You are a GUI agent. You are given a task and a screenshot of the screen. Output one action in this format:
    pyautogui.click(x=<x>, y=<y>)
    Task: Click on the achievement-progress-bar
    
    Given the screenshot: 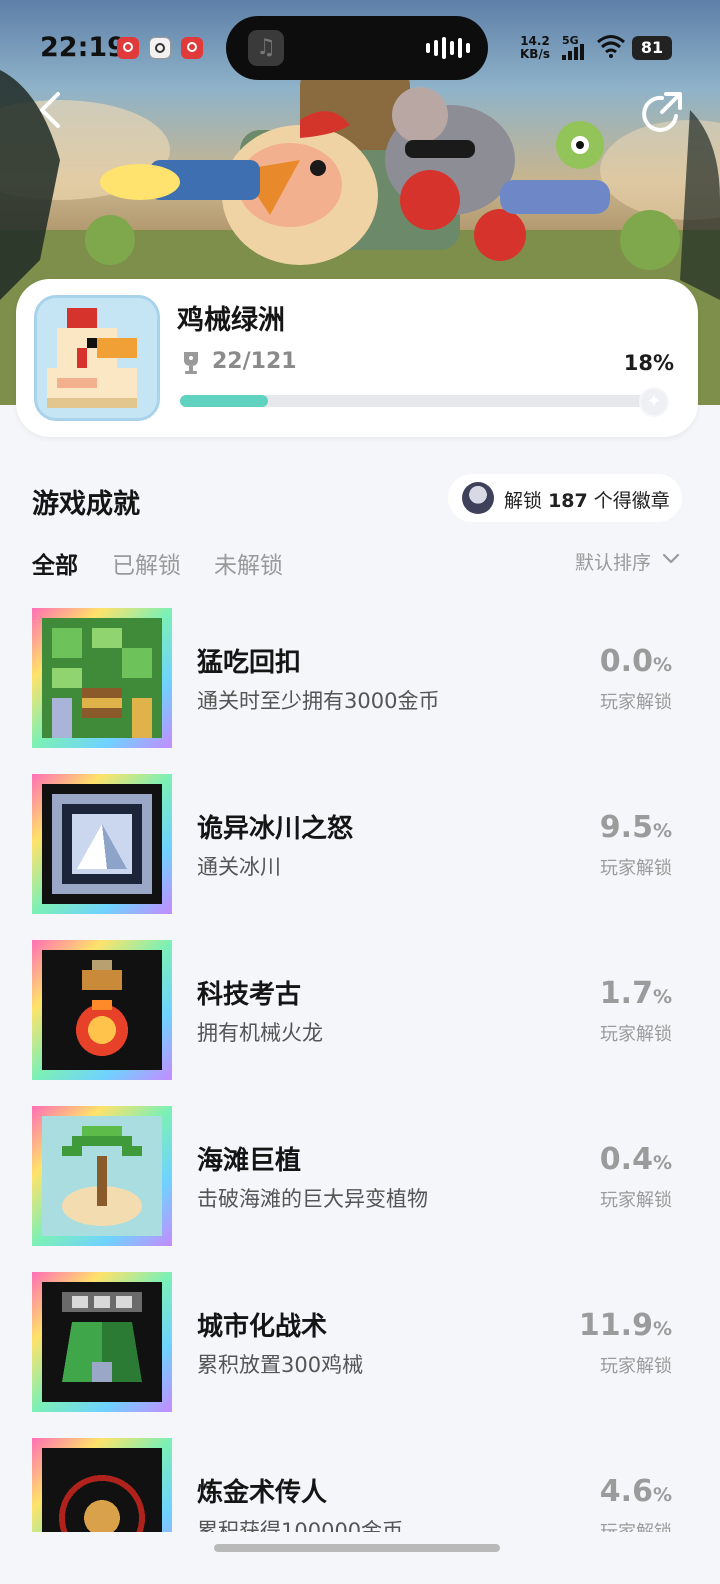 What is the action you would take?
    pyautogui.click(x=424, y=401)
    